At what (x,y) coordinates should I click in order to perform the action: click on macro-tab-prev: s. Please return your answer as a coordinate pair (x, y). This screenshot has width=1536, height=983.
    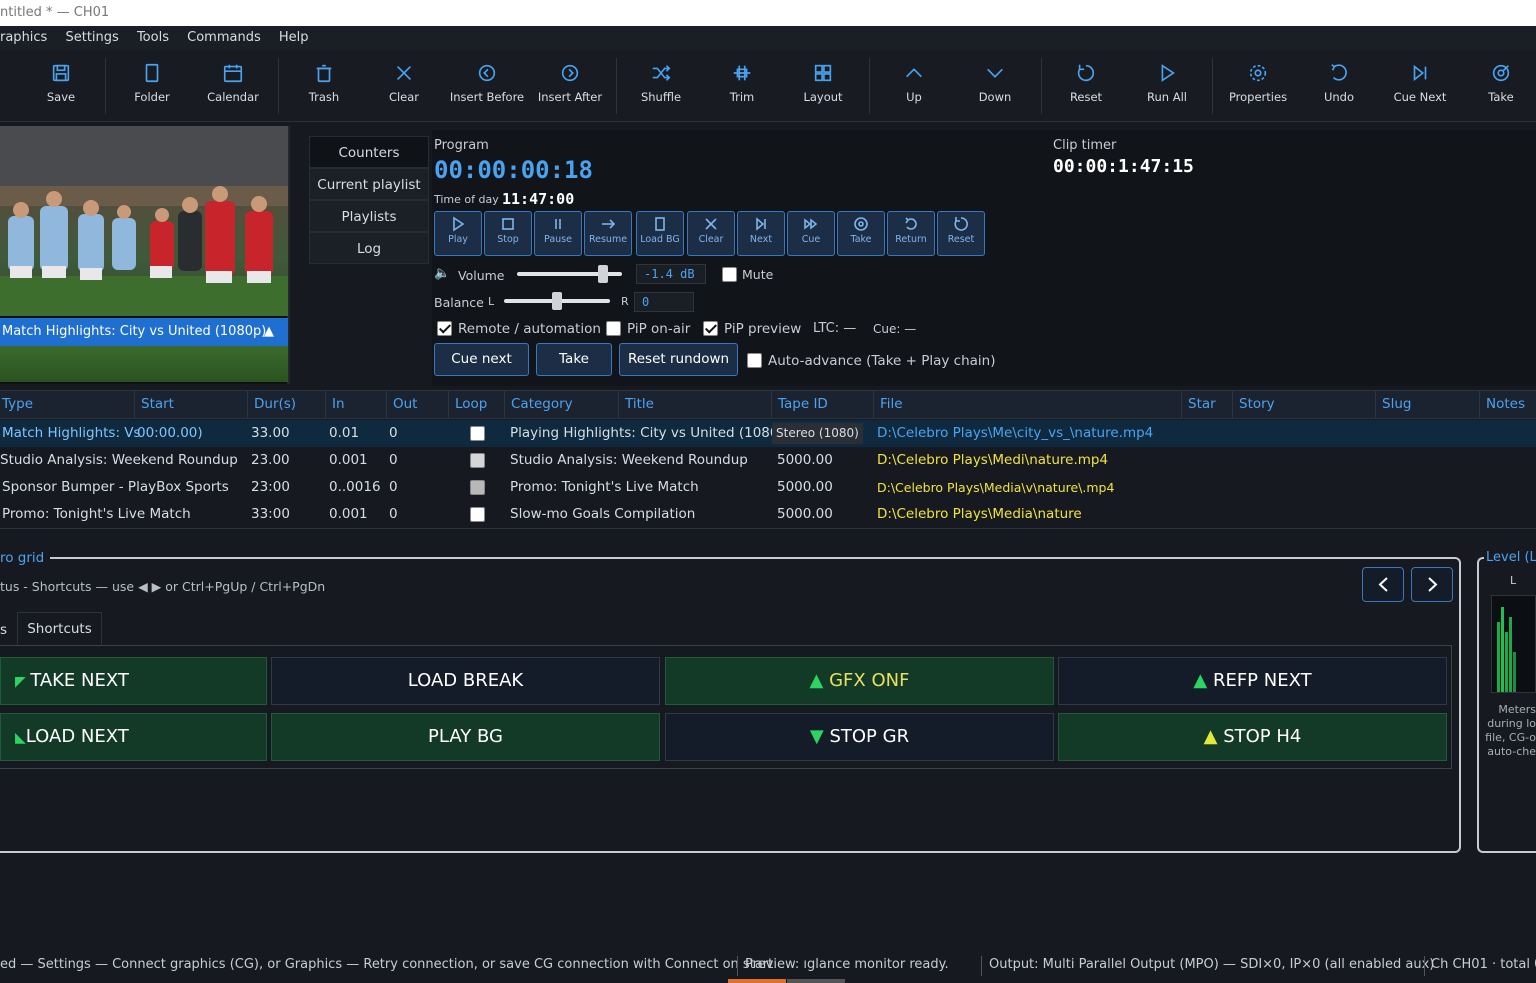
    Looking at the image, I should click on (3, 630).